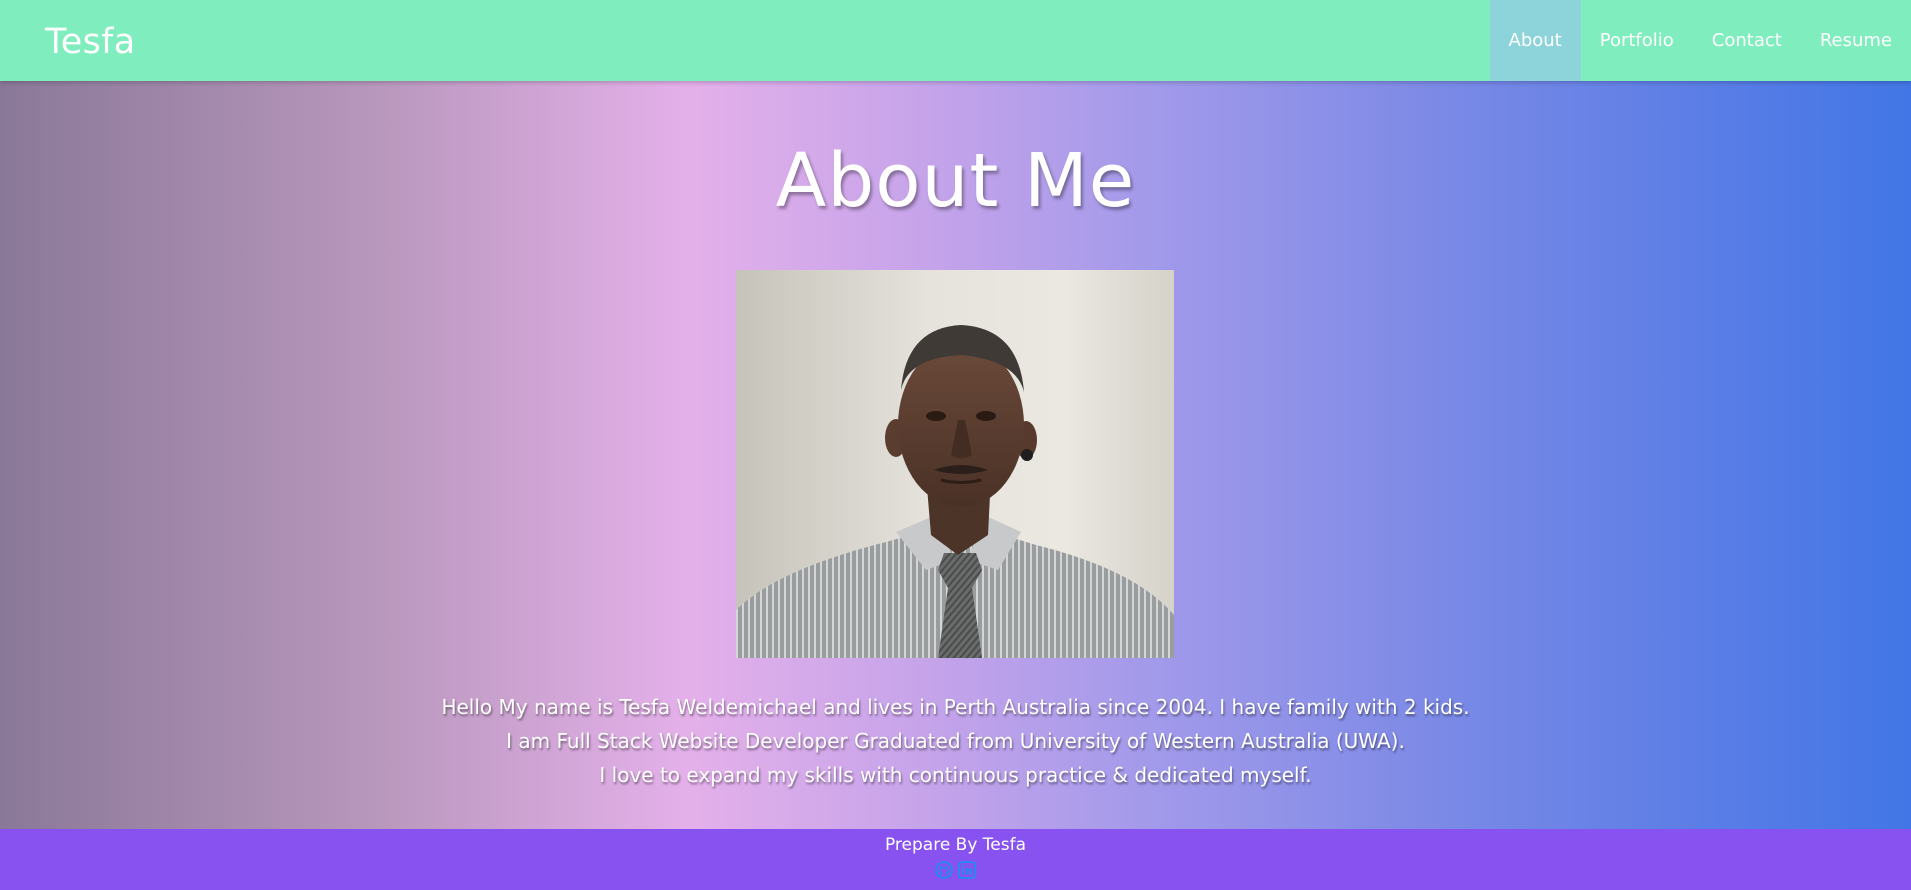 This screenshot has width=1911, height=890. What do you see at coordinates (955, 40) in the screenshot?
I see `navbar: Tesfa About Portfolio Contact Resume` at bounding box center [955, 40].